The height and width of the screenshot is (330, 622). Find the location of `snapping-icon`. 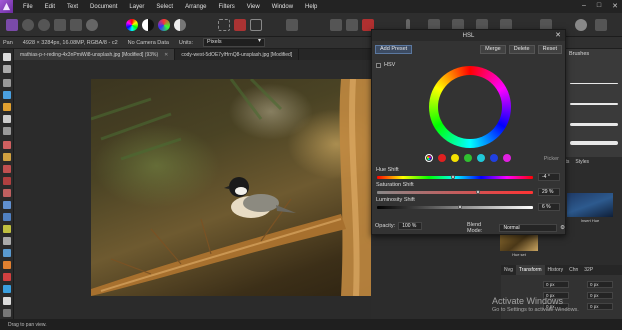

snapping-icon is located at coordinates (336, 25).